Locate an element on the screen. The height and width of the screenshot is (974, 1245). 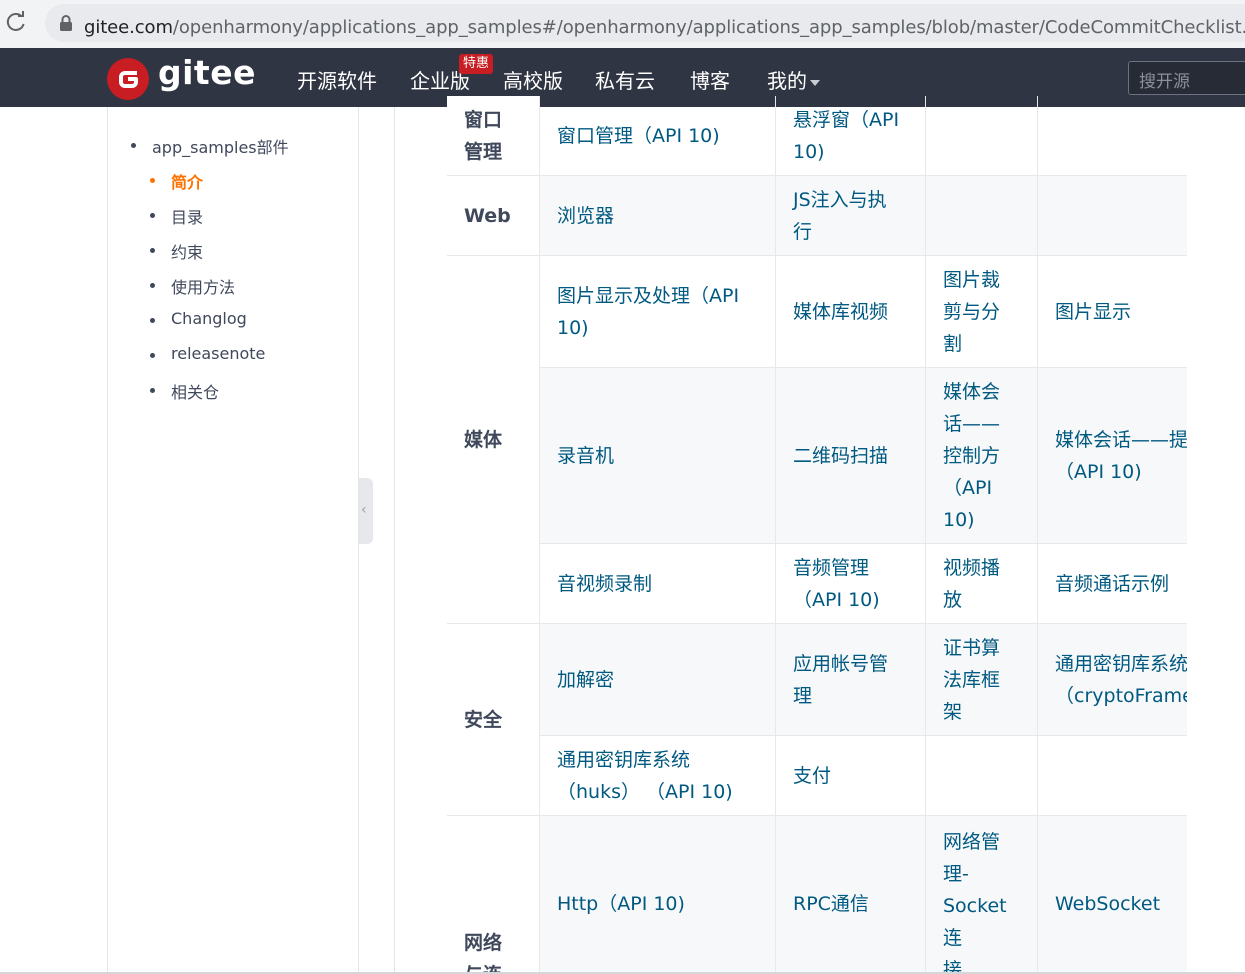
nav-private-cloud: 私有云 is located at coordinates (625, 79).